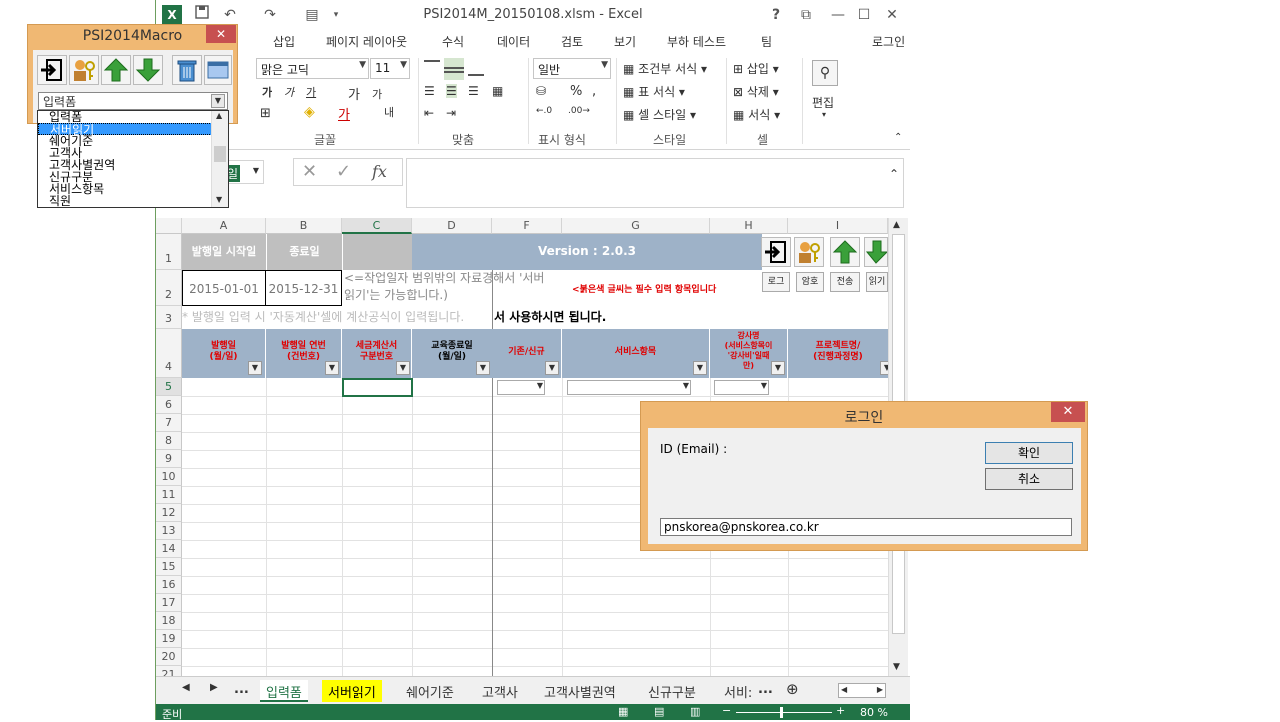 The height and width of the screenshot is (722, 1280). What do you see at coordinates (354, 93) in the screenshot?
I see `grow-font-button: 가` at bounding box center [354, 93].